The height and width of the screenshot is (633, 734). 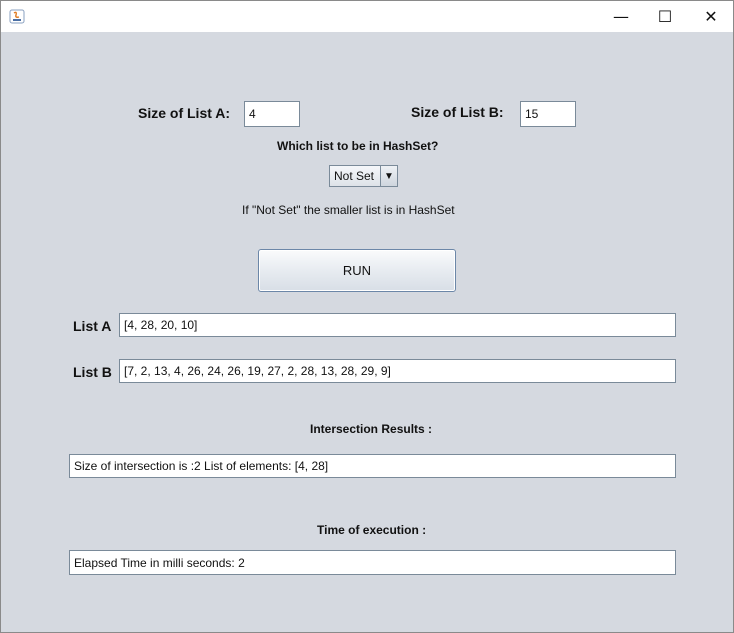 I want to click on size-a-label: Size of List A:, so click(x=184, y=113).